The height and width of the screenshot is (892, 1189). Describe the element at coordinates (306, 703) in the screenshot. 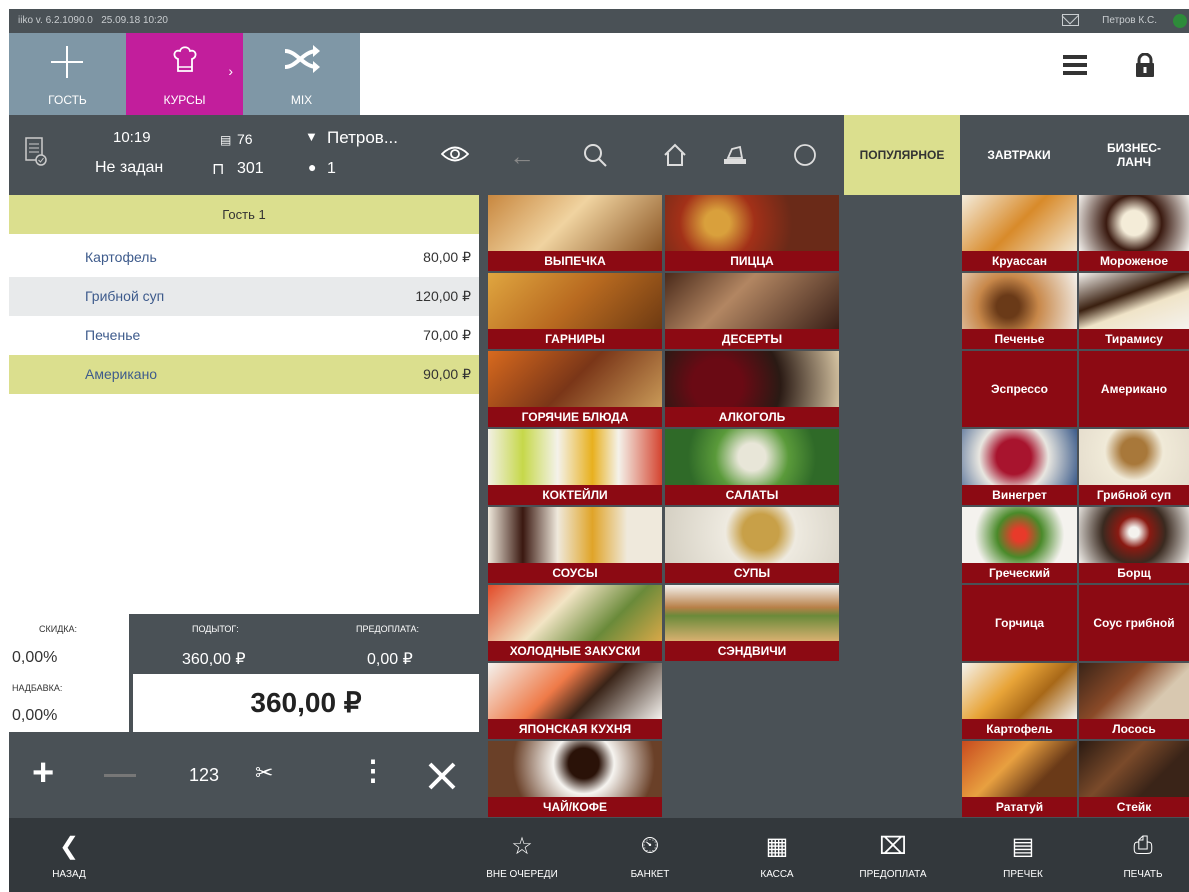

I see `order-total: 360,00 ₽` at that location.